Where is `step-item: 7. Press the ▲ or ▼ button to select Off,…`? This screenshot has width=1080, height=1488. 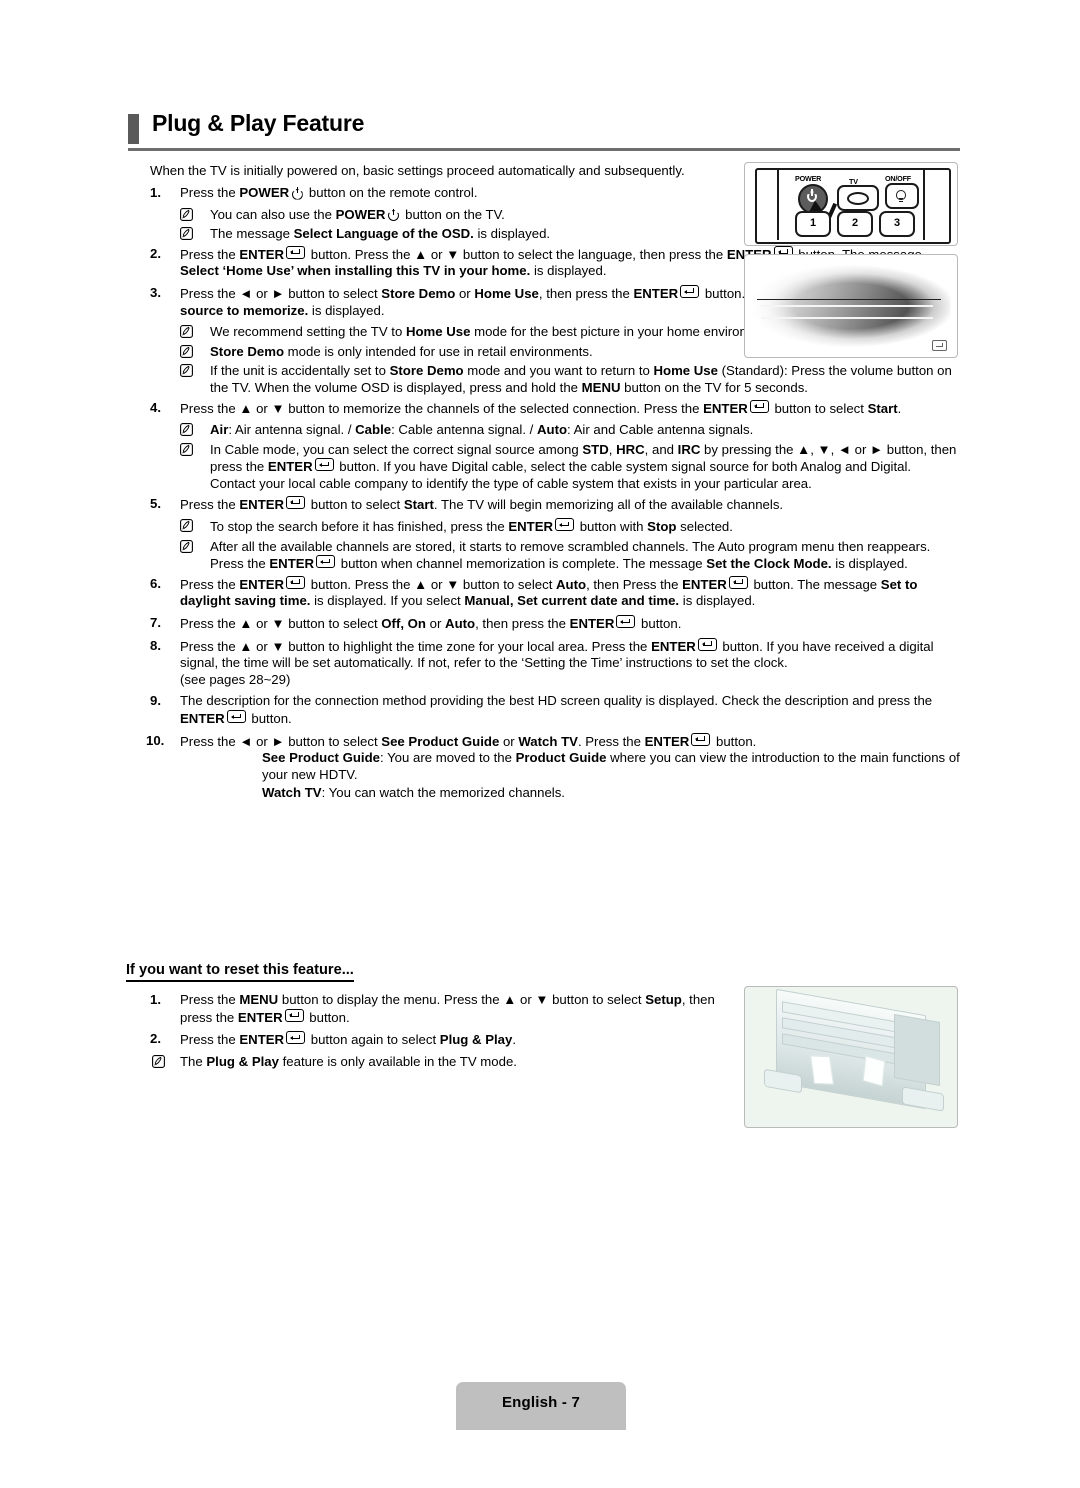 step-item: 7. Press the ▲ or ▼ button to select Off,… is located at coordinates (544, 624).